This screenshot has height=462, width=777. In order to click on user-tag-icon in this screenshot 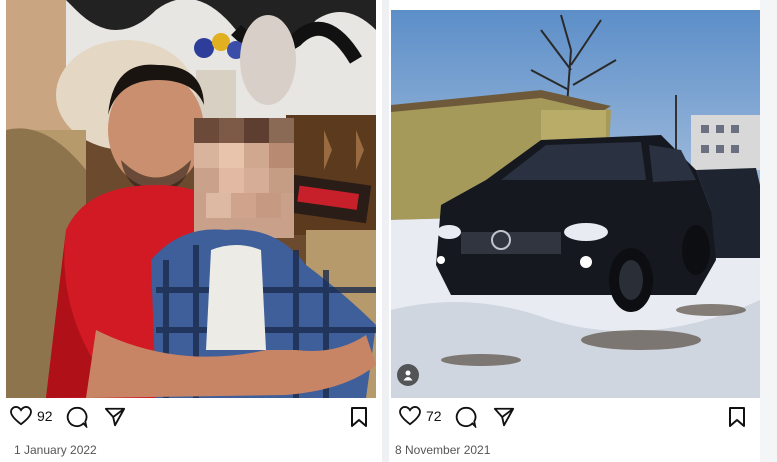, I will do `click(408, 375)`.